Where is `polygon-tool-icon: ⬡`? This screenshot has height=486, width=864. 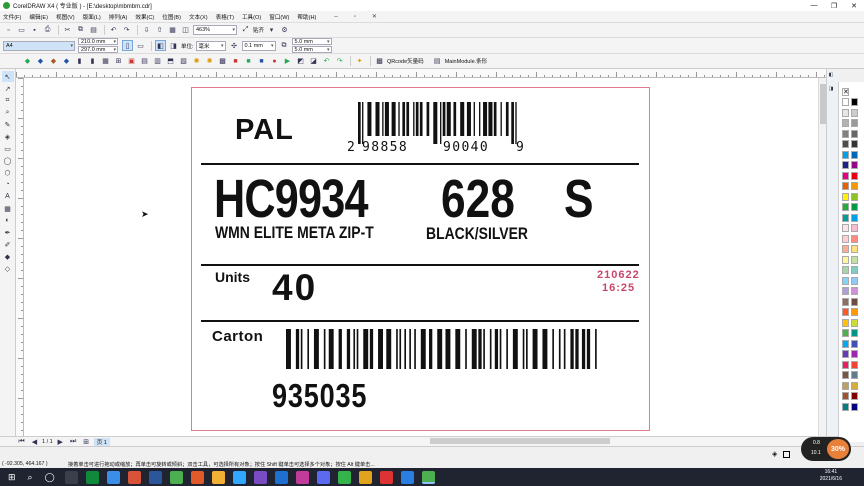
polygon-tool-icon: ⬡ is located at coordinates (8, 172).